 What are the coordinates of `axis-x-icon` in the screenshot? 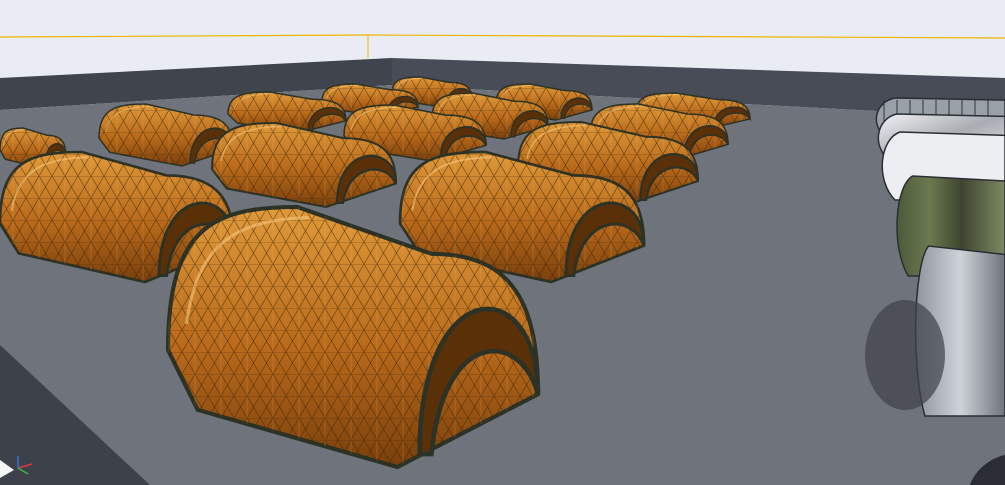 It's located at (25, 466).